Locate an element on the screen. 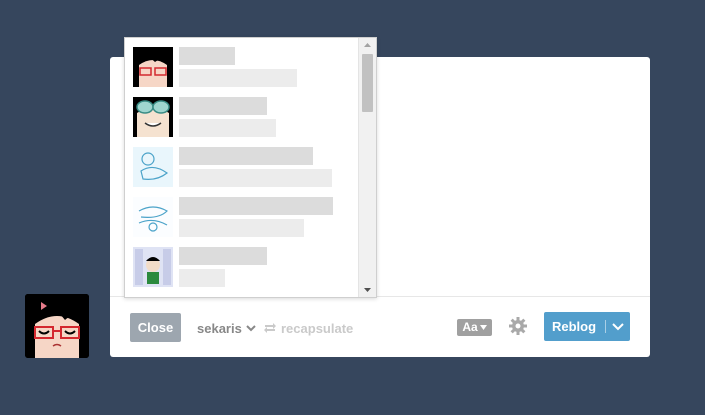 The image size is (705, 415). dropdown-scrollbar is located at coordinates (367, 167).